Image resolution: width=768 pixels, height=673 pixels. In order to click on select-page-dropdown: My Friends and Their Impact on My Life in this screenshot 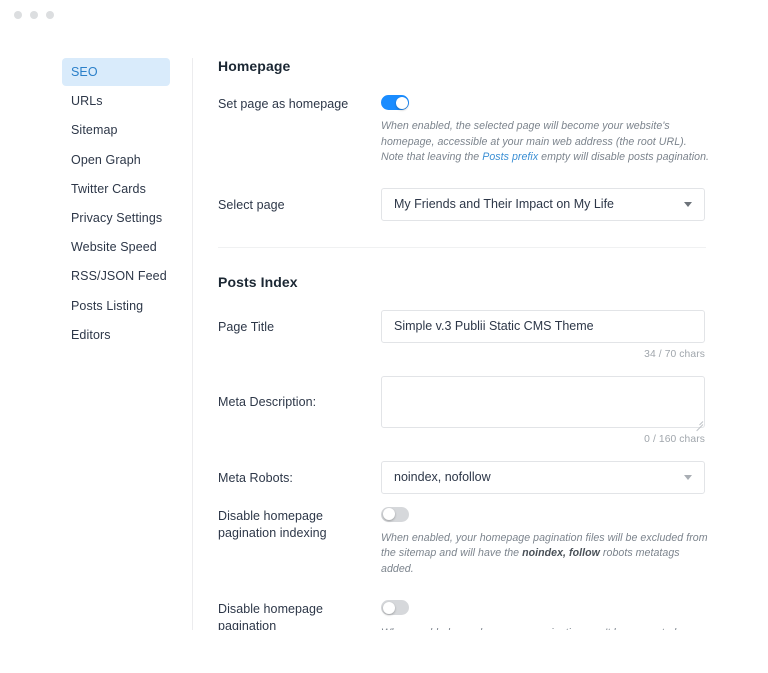, I will do `click(543, 204)`.